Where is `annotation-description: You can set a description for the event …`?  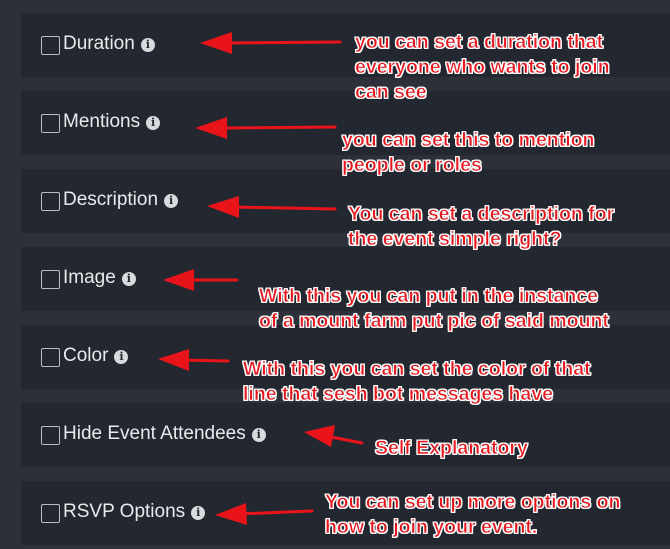 annotation-description: You can set a description for the event … is located at coordinates (481, 227).